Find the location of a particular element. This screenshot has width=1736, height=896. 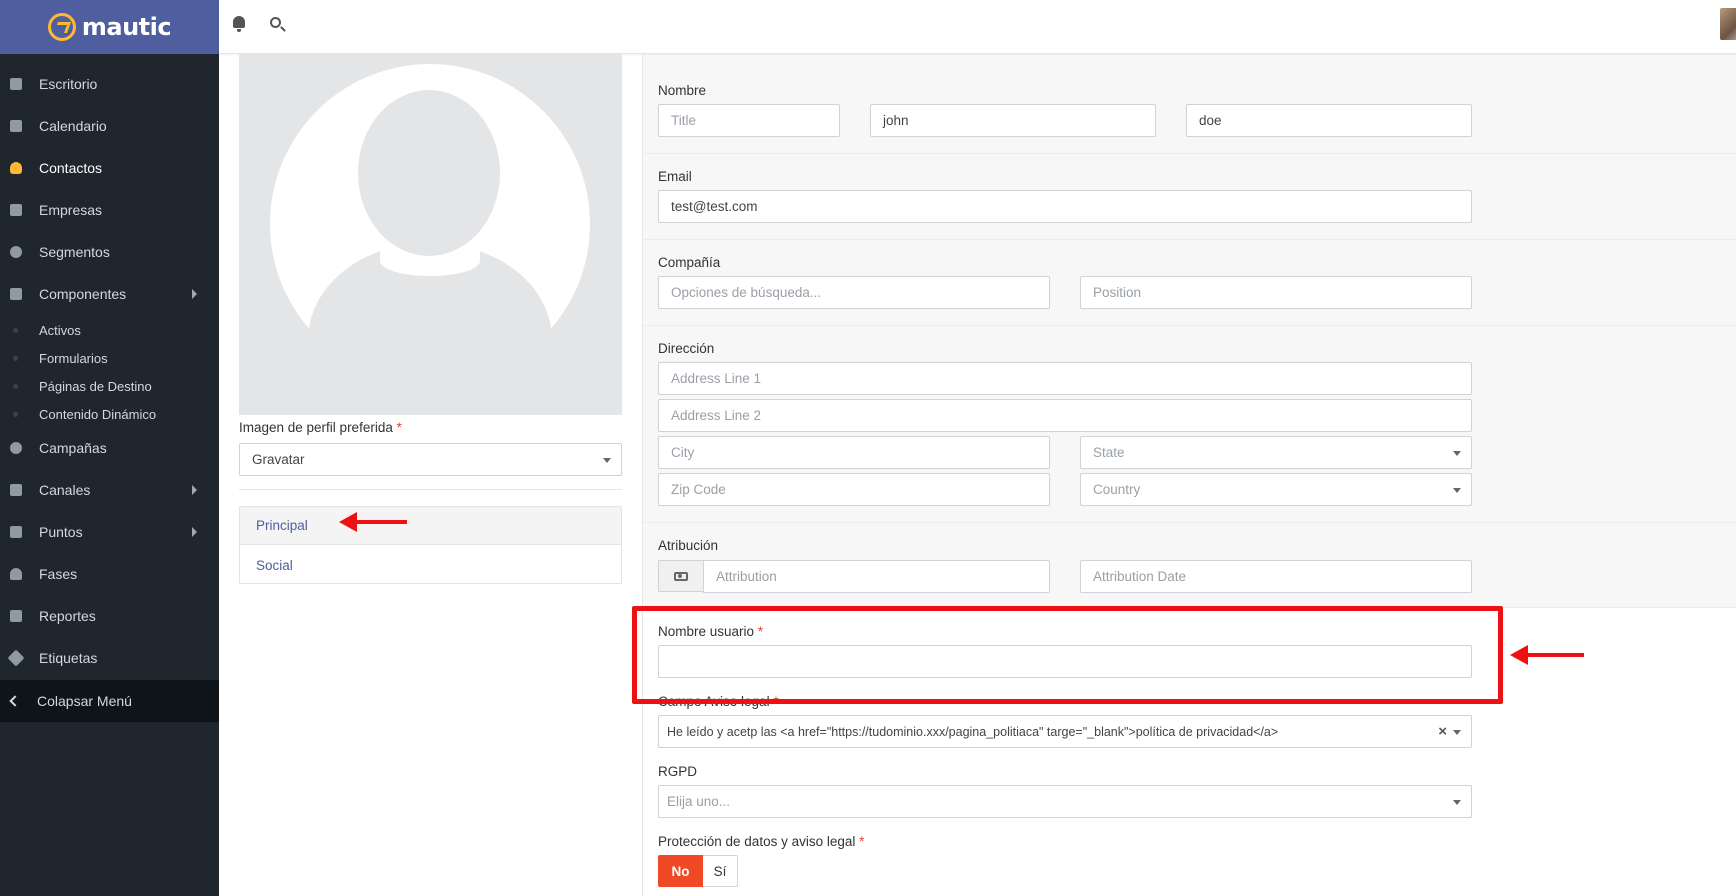

sidebar-subitem-label: Activos is located at coordinates (60, 330).